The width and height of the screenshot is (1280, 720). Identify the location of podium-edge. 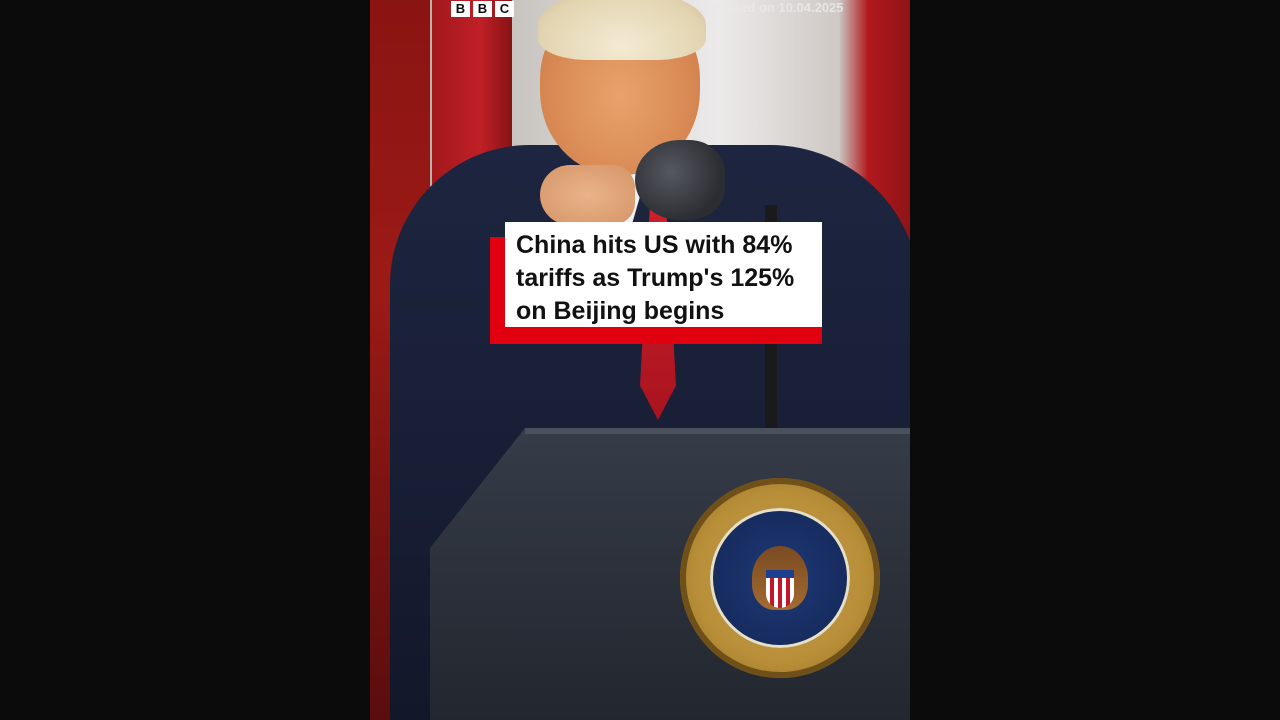
(717, 431).